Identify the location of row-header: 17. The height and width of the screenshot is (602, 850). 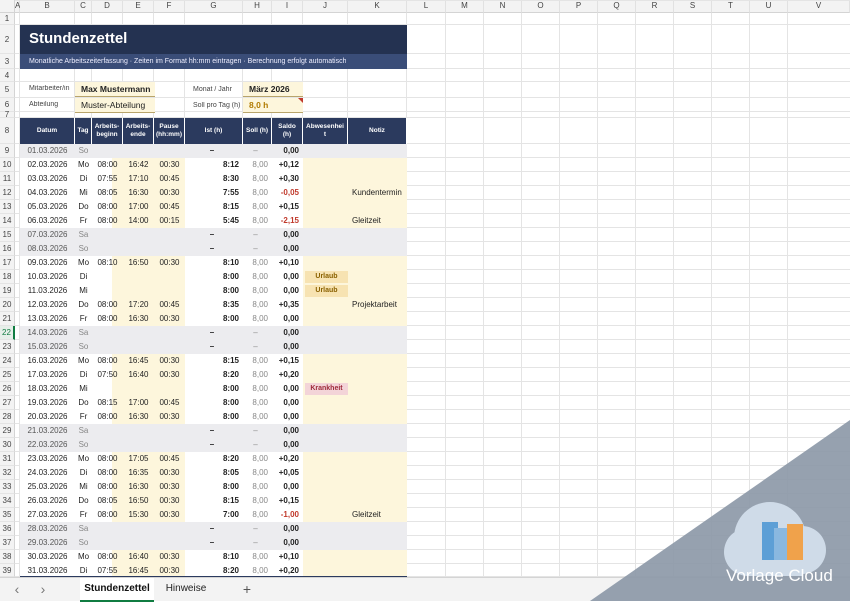
(7, 263).